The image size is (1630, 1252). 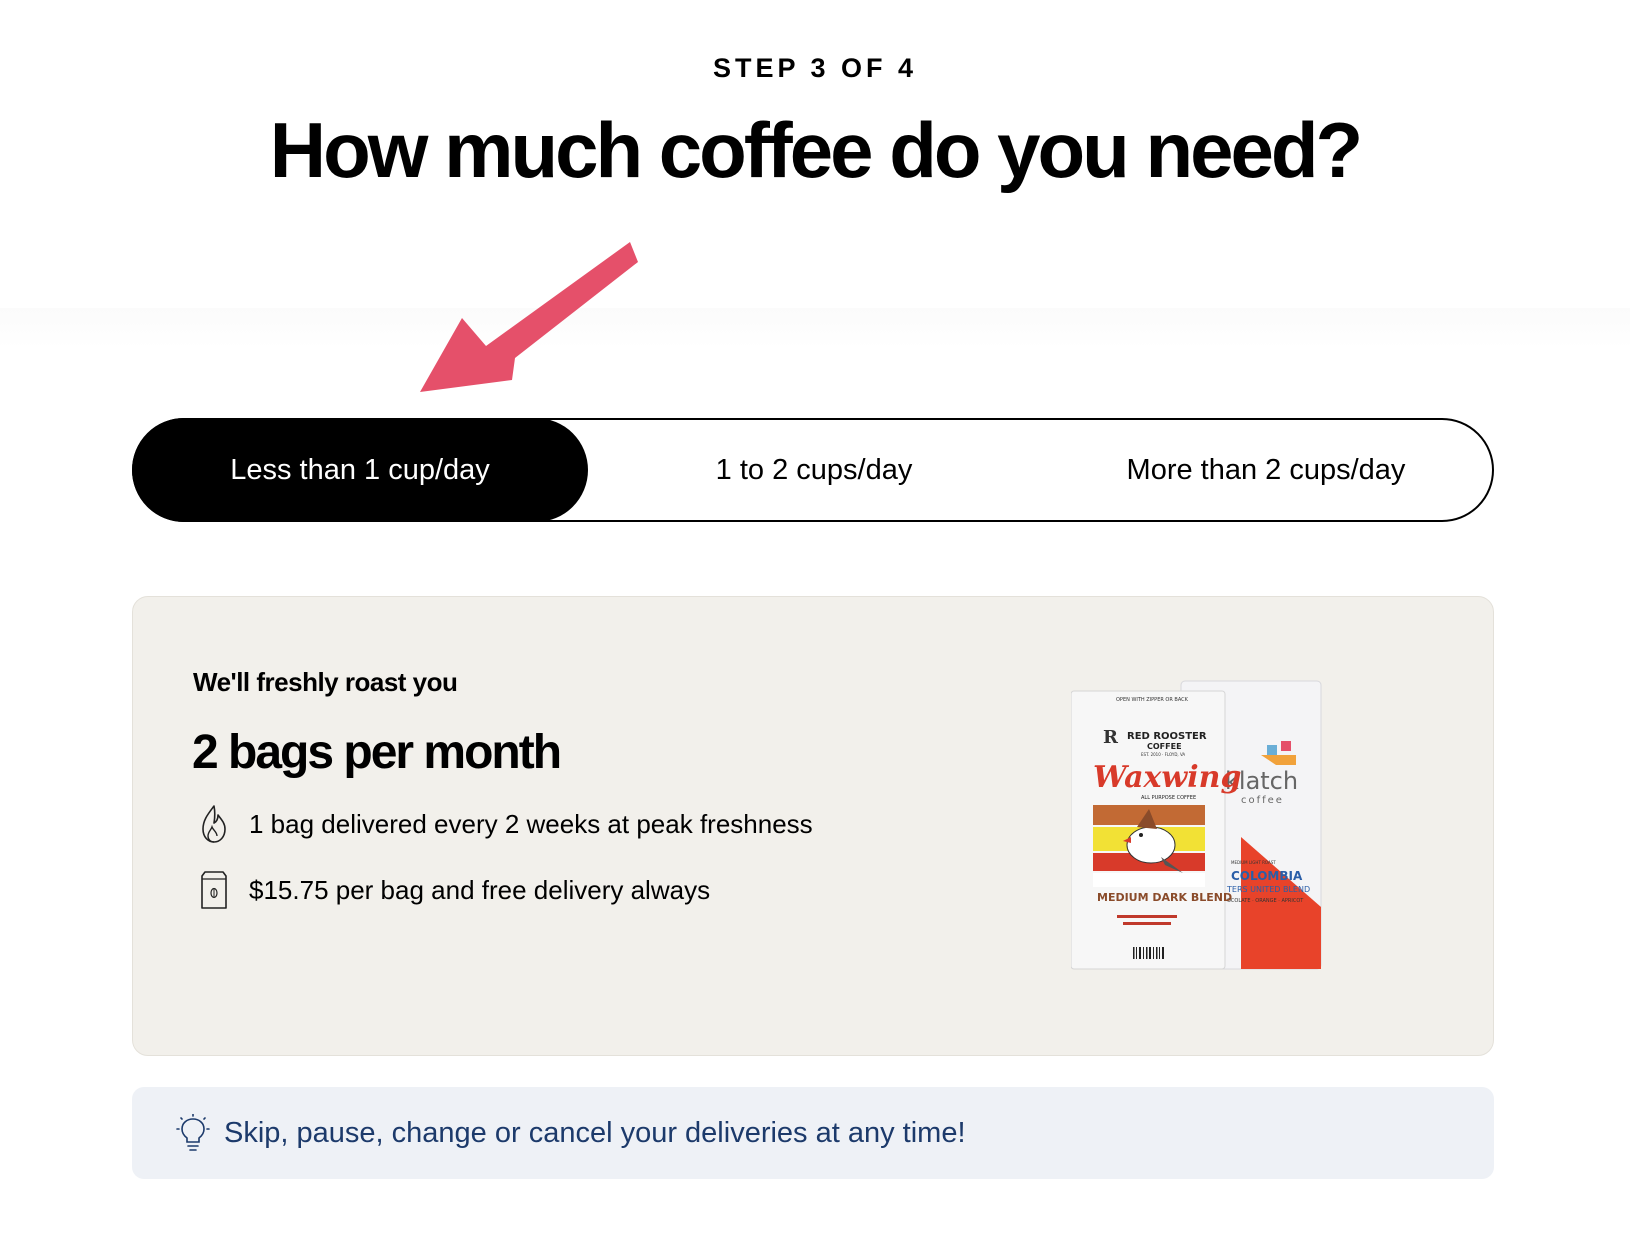 What do you see at coordinates (325, 682) in the screenshot?
I see `plan-intro: We'll freshly roast you` at bounding box center [325, 682].